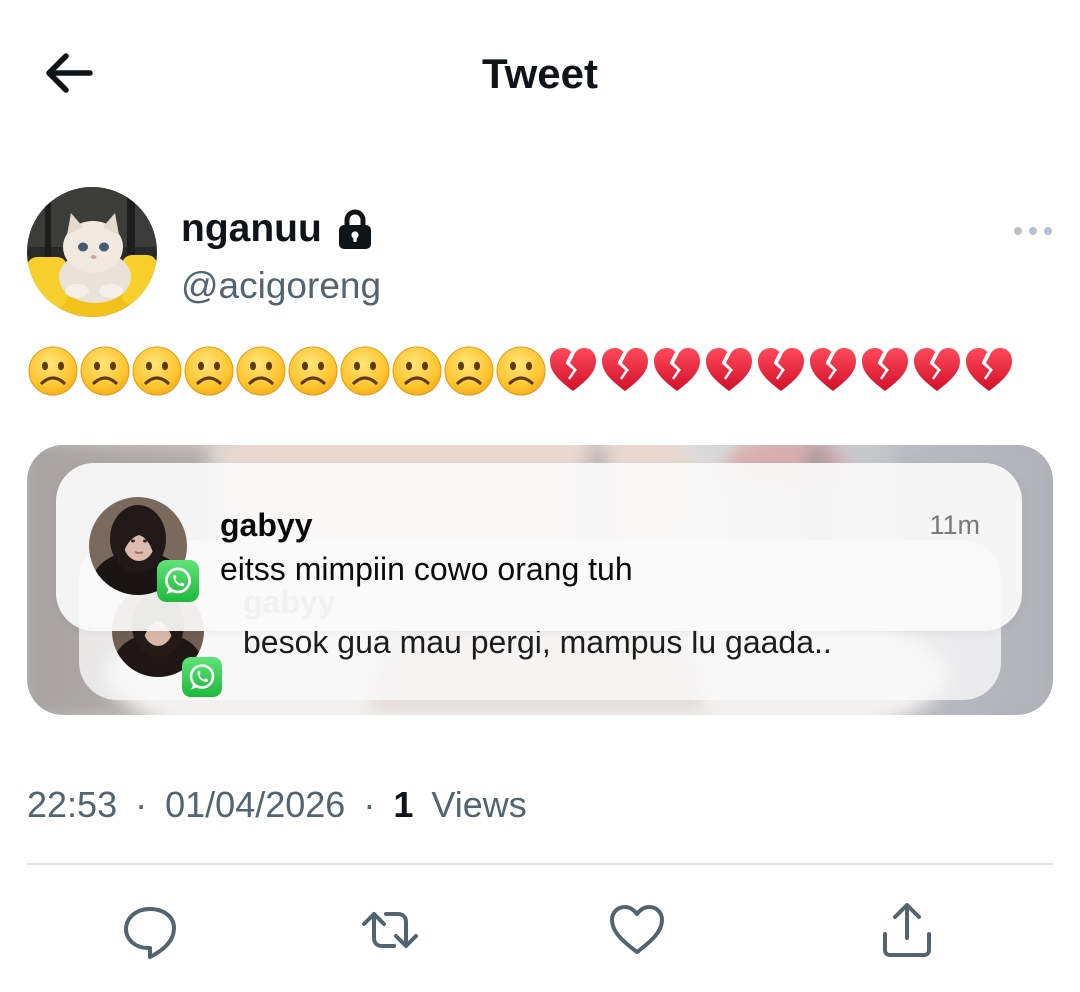  Describe the element at coordinates (540, 864) in the screenshot. I see `divider` at that location.